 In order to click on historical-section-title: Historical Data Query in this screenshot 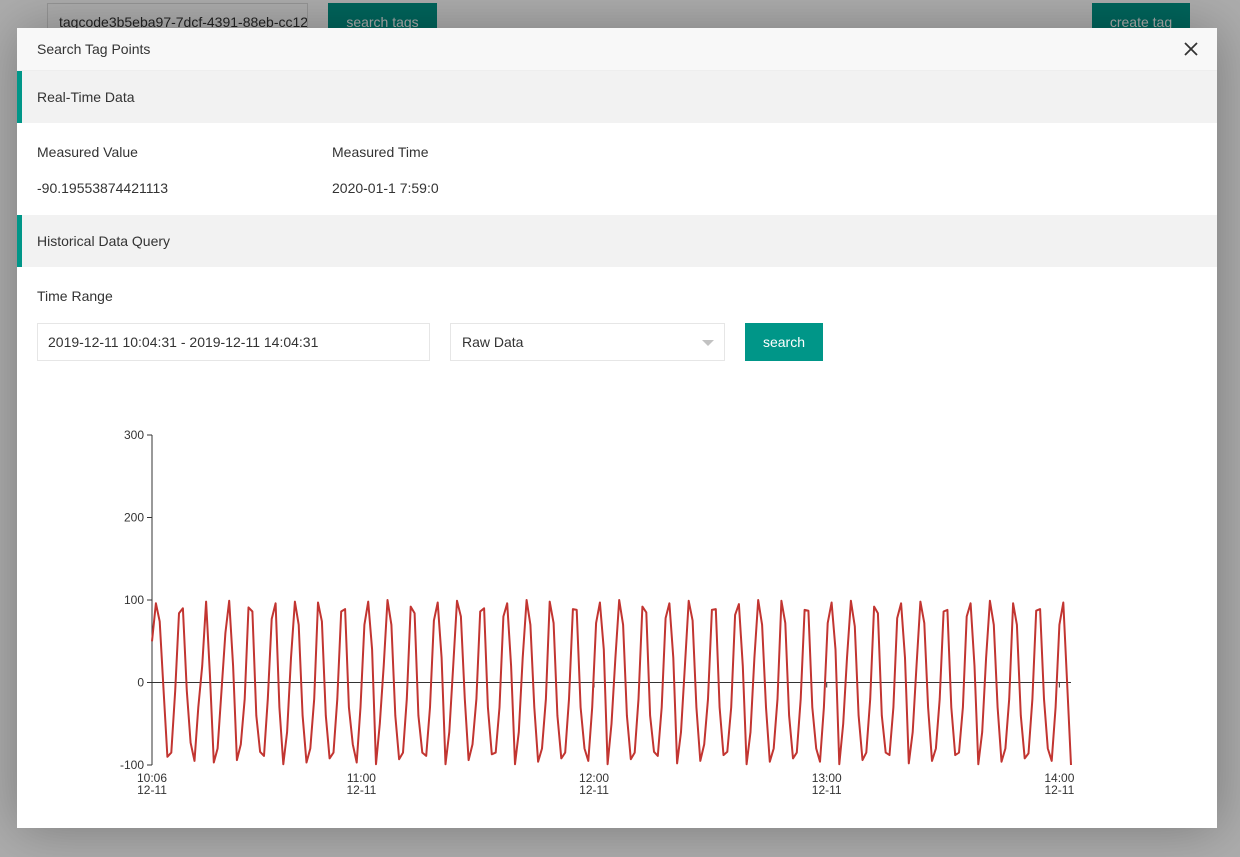, I will do `click(617, 241)`.